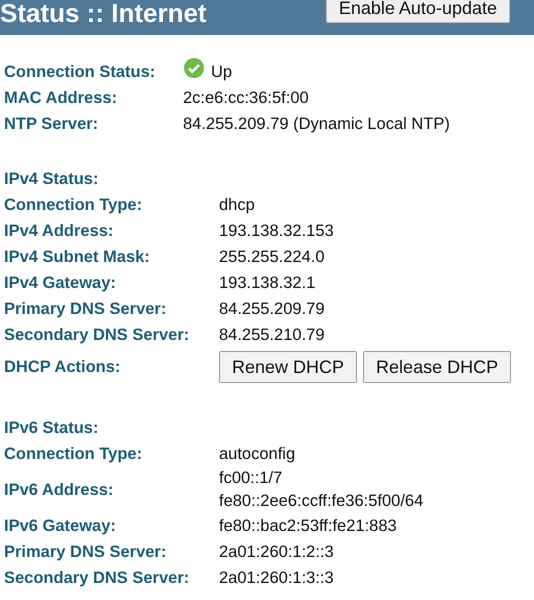  What do you see at coordinates (251, 478) in the screenshot?
I see `field-value: fc00::1/7` at bounding box center [251, 478].